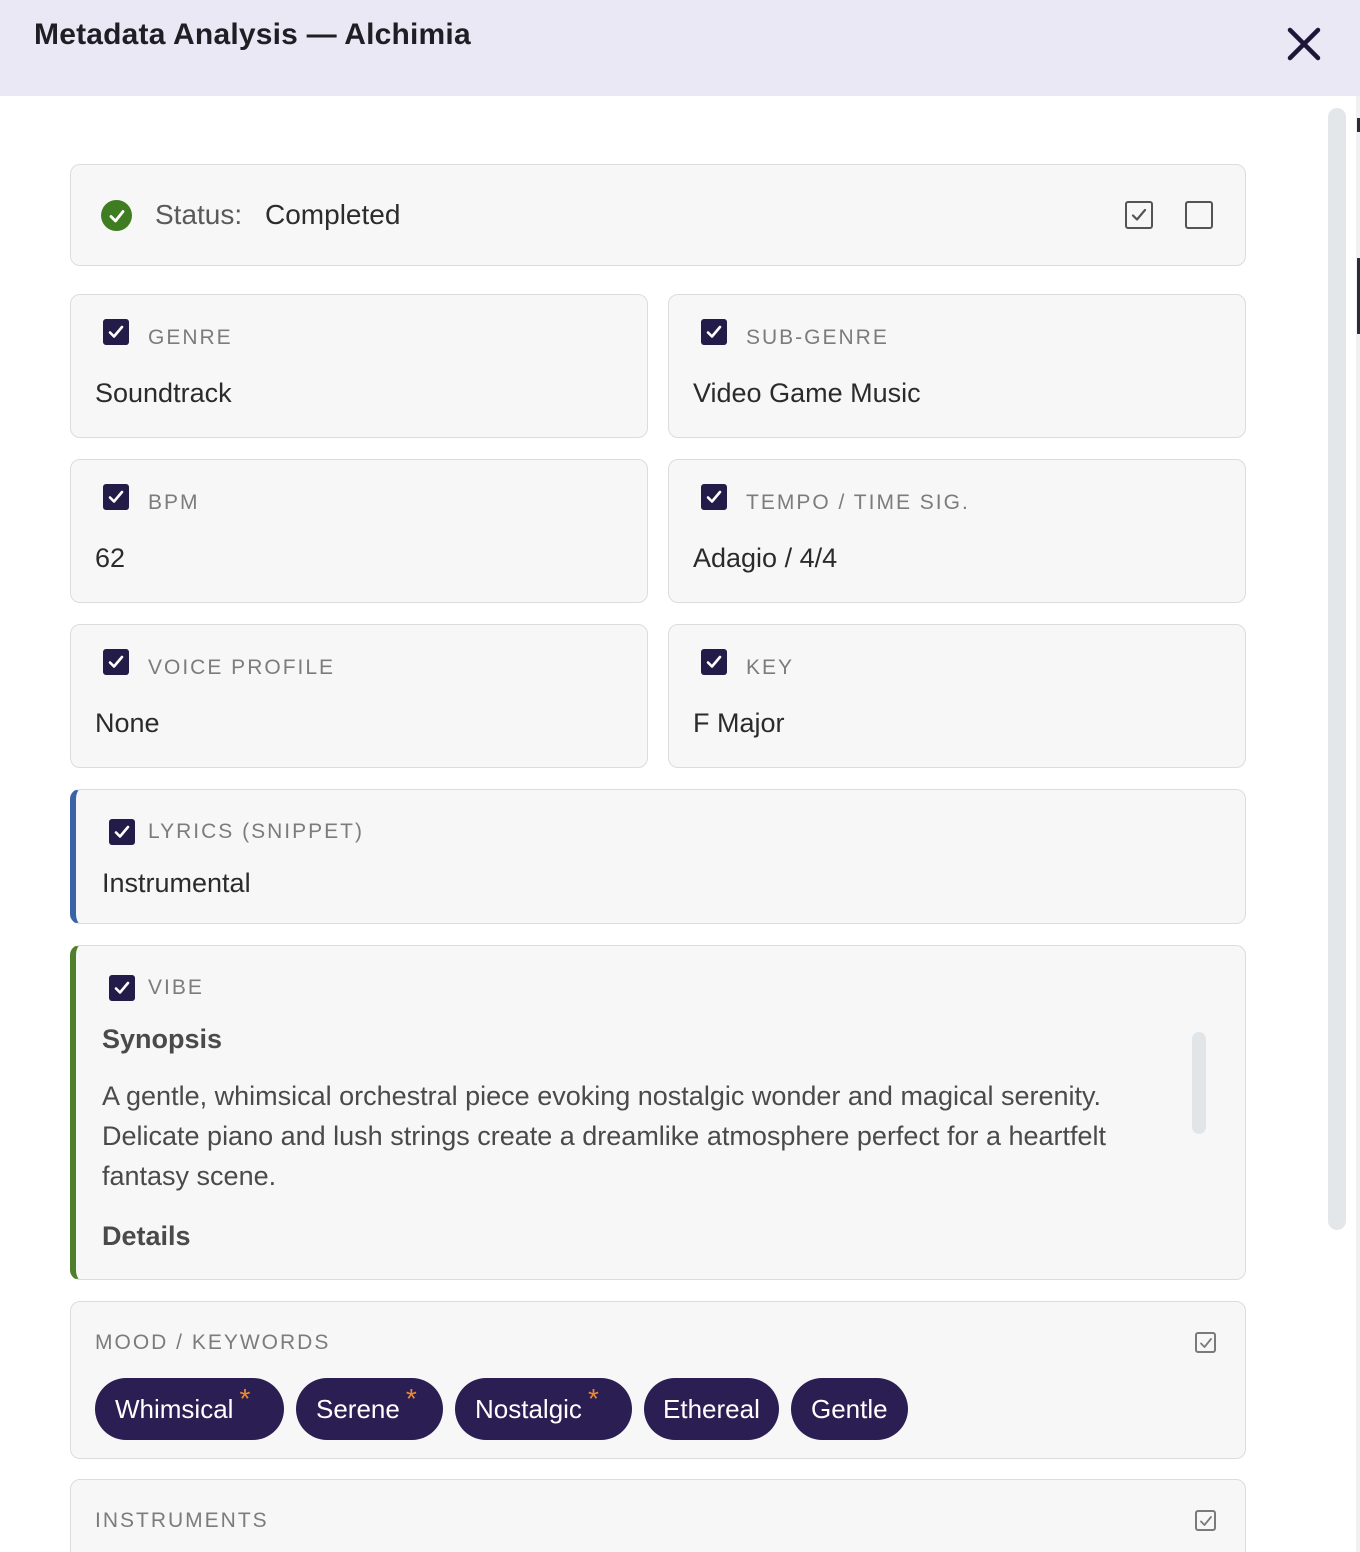  Describe the element at coordinates (680, 48) in the screenshot. I see `modal-header: Metadata Analysis — Alchimia` at that location.